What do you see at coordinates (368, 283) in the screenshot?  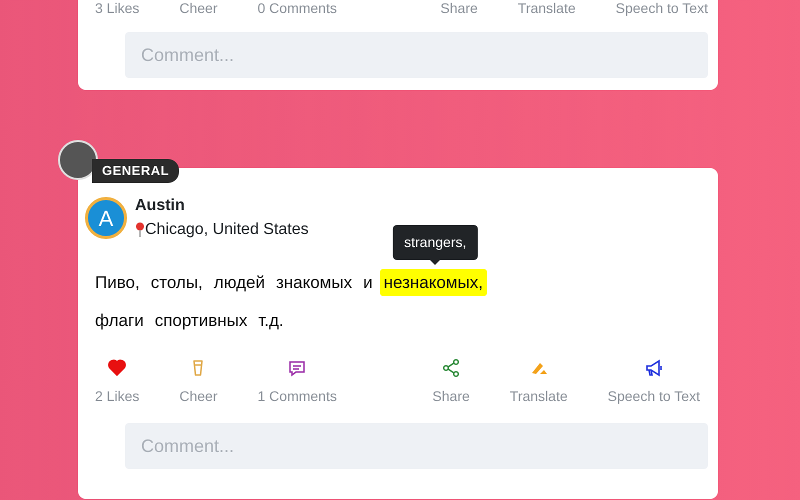 I see `post-word: и` at bounding box center [368, 283].